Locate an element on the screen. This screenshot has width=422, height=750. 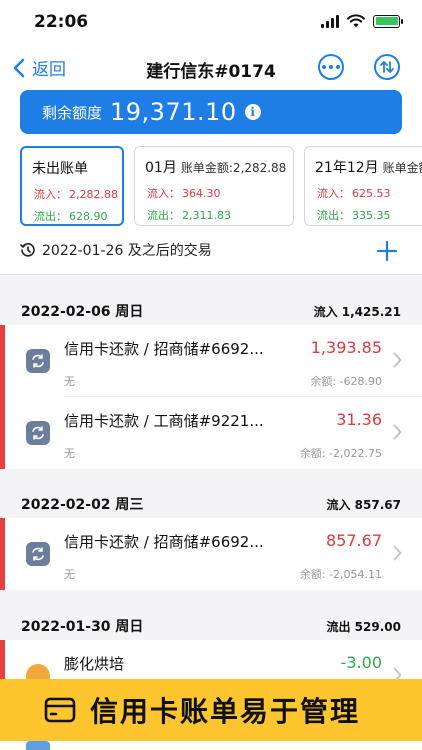
bill-outflow: 流出： 628.90 is located at coordinates (71, 216).